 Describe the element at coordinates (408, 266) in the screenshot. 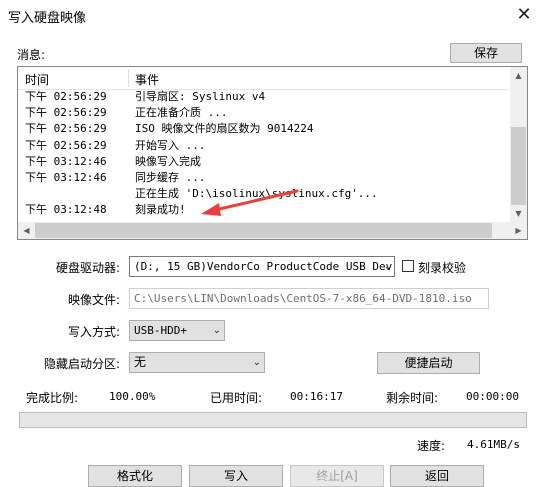

I see `verify-checkbox` at that location.